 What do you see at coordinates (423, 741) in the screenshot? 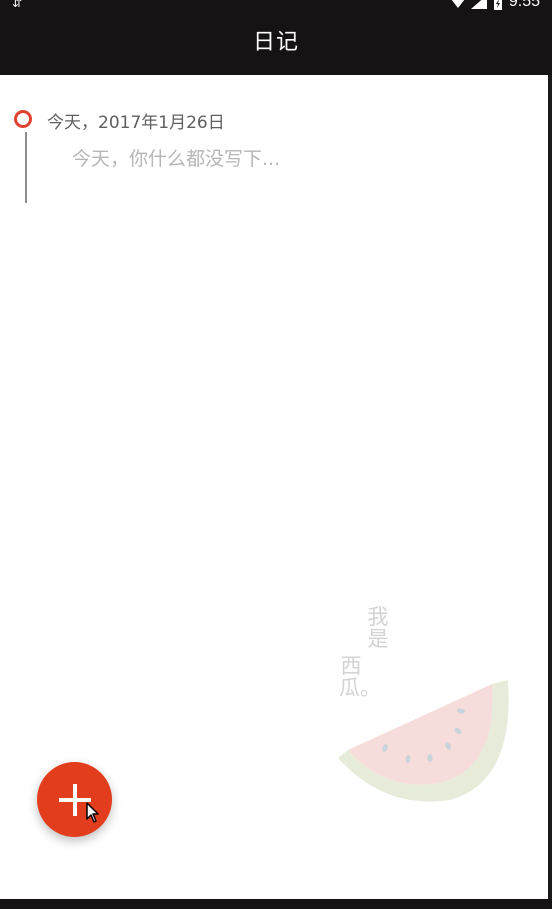
I see `watermelon-icon` at bounding box center [423, 741].